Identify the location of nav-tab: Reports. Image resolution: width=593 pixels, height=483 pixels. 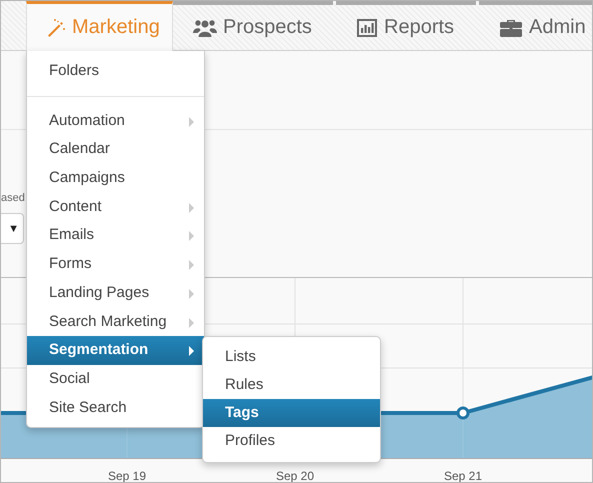
(406, 25).